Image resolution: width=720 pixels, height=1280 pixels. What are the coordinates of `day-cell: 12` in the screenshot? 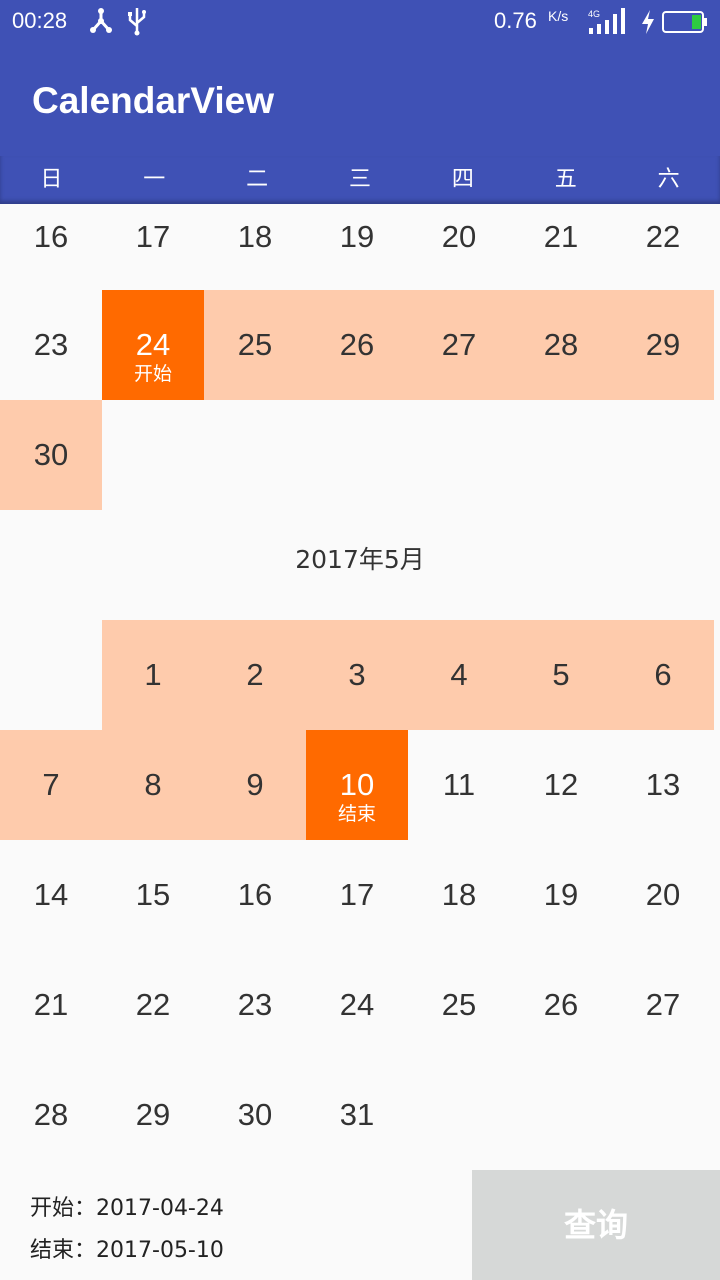 It's located at (561, 785).